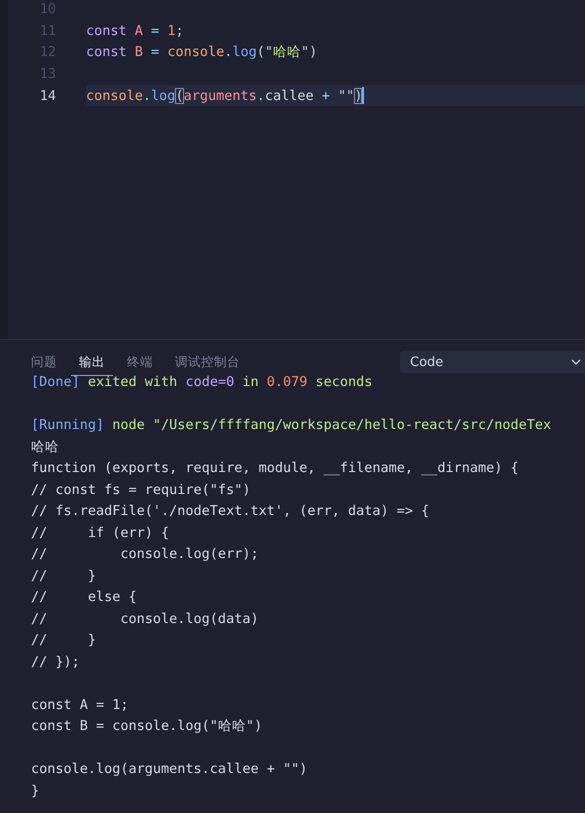 The image size is (585, 813). I want to click on output-line: // fs.readFile('./nodeText.txt', (err, data) => {, so click(230, 511).